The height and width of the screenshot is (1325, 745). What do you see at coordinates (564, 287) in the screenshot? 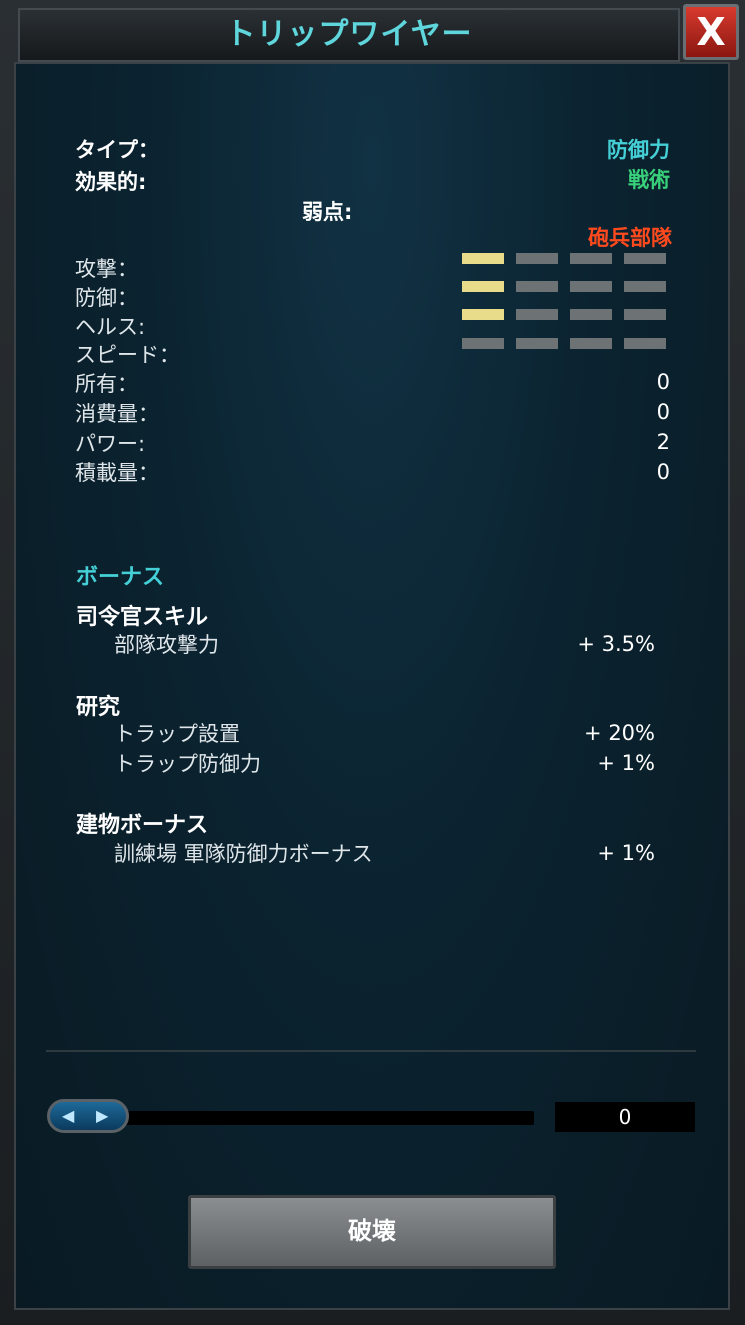
I see `defense-rating-bar` at bounding box center [564, 287].